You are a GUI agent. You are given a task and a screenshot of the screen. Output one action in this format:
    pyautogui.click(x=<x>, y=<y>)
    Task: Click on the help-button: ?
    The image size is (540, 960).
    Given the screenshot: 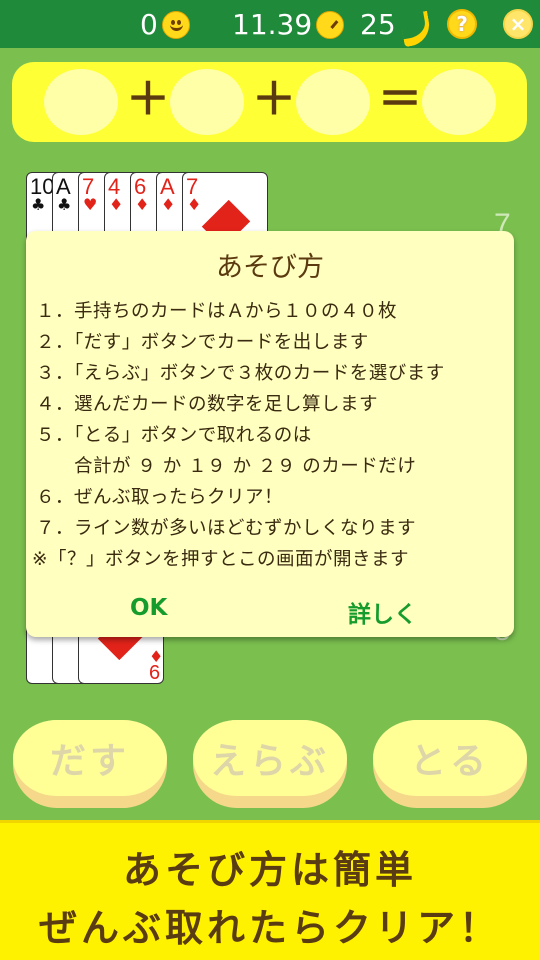 What is the action you would take?
    pyautogui.click(x=462, y=24)
    